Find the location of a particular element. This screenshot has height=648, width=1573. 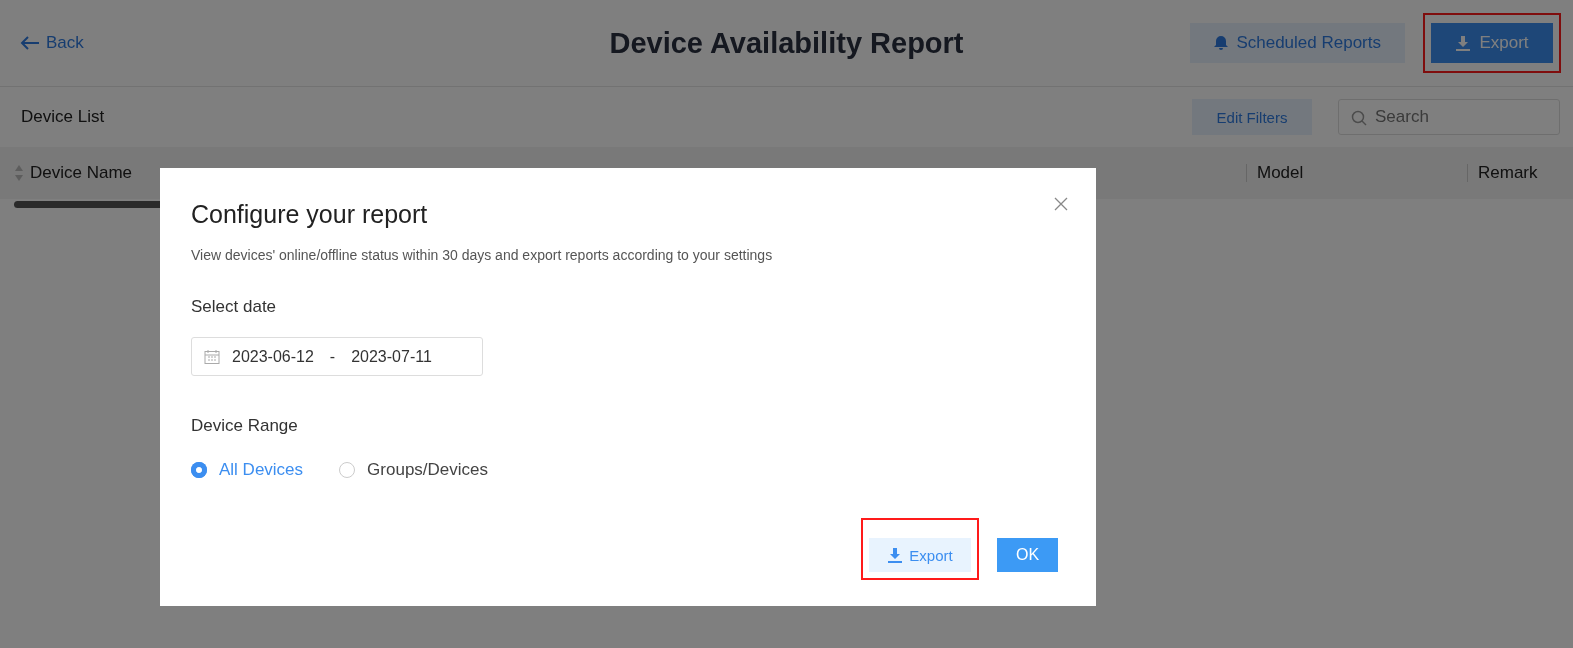

search-field: Search is located at coordinates (1449, 117).